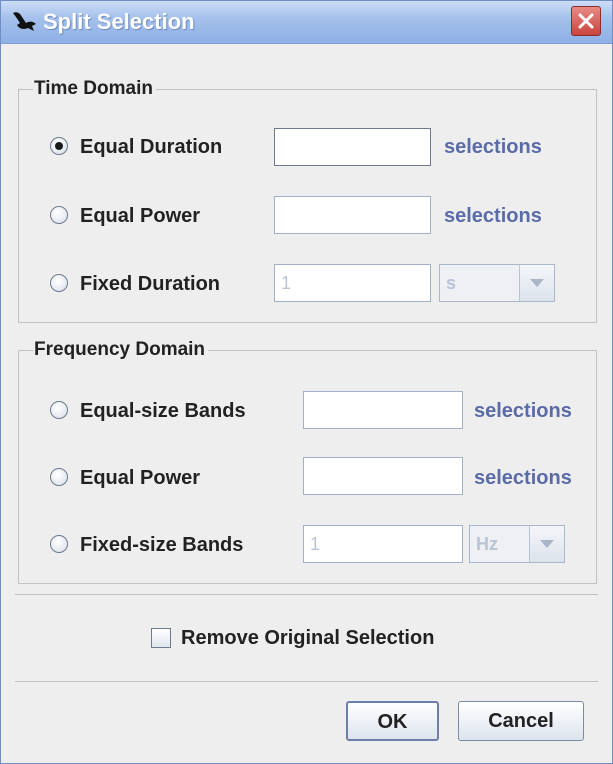  Describe the element at coordinates (140, 478) in the screenshot. I see `equal-power-frequency-label: Equal Power` at that location.